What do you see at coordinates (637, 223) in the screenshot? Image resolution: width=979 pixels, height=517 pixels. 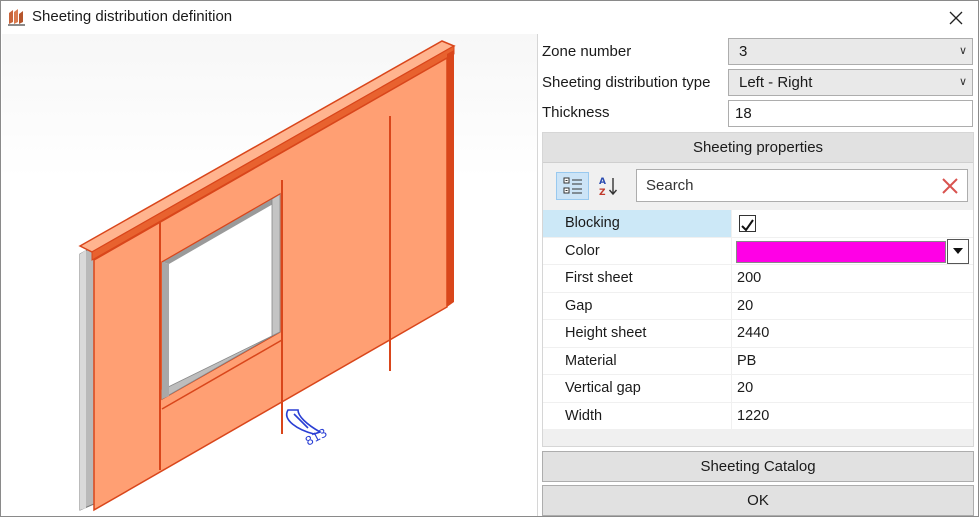 I see `property-name: Blocking` at bounding box center [637, 223].